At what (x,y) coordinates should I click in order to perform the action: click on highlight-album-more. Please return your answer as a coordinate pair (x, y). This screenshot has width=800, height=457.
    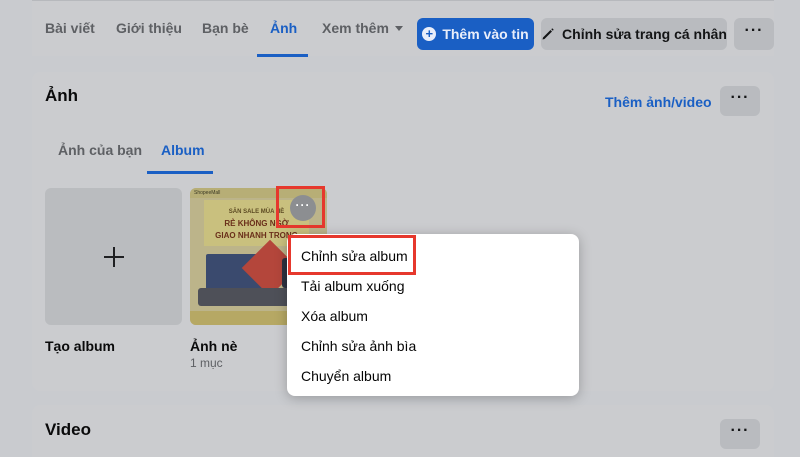
    Looking at the image, I should click on (300, 207).